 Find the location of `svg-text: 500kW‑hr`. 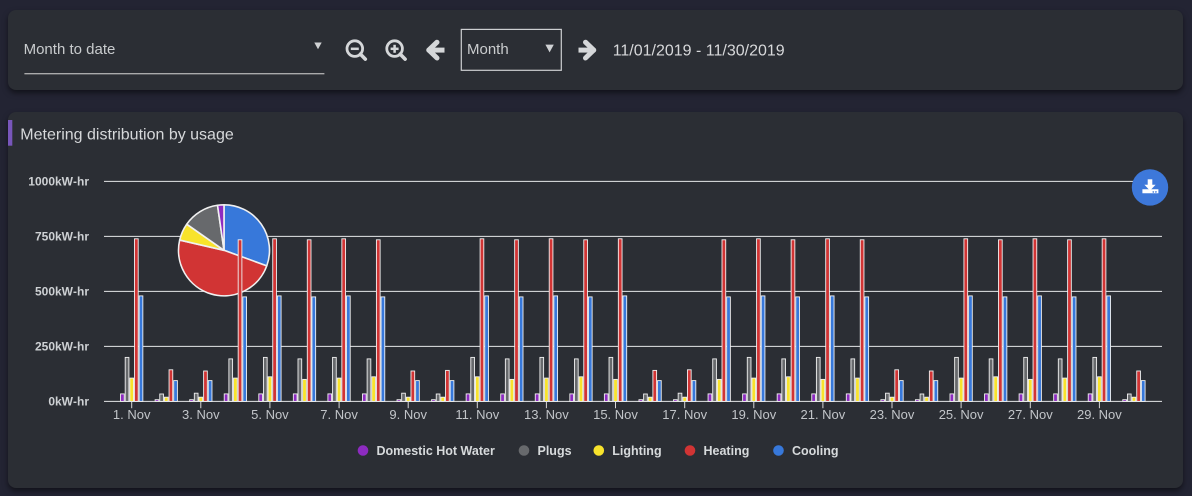

svg-text: 500kW‑hr is located at coordinates (62, 291).